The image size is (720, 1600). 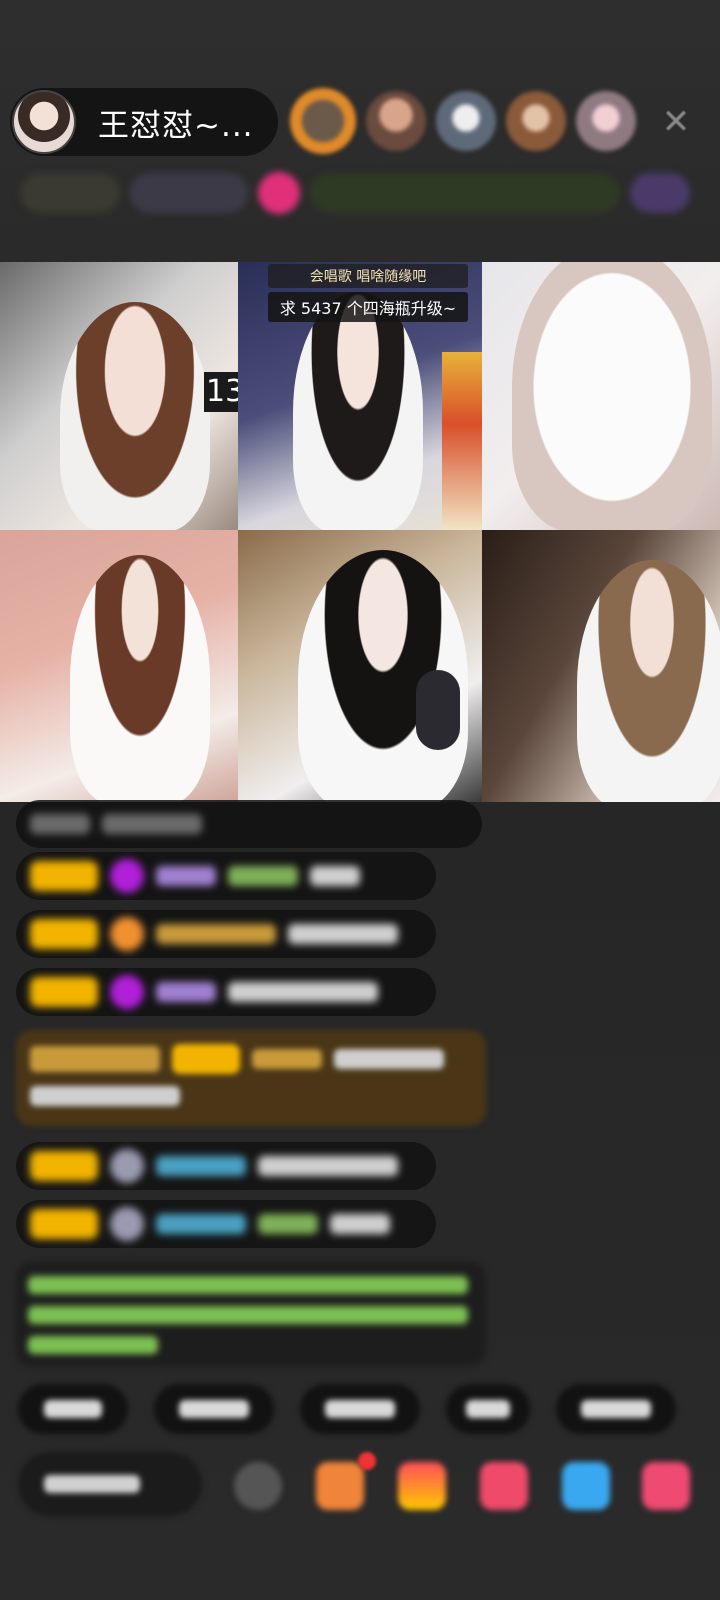 I want to click on host-avatar, so click(x=44, y=122).